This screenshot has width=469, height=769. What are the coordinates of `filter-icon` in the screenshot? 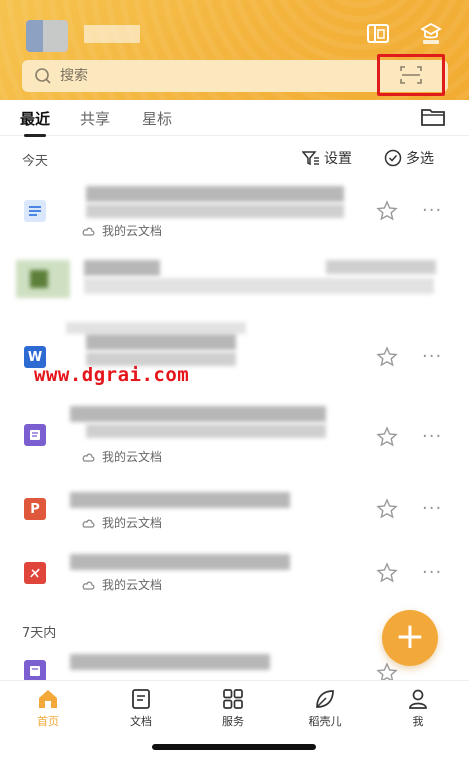 It's located at (310, 158).